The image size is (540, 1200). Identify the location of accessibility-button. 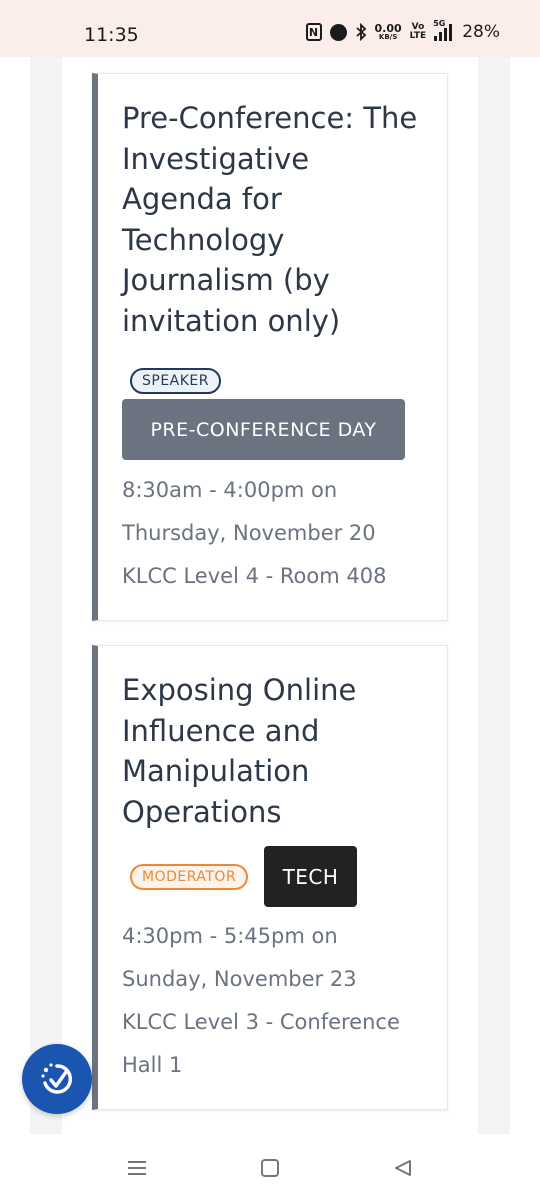
(57, 1079).